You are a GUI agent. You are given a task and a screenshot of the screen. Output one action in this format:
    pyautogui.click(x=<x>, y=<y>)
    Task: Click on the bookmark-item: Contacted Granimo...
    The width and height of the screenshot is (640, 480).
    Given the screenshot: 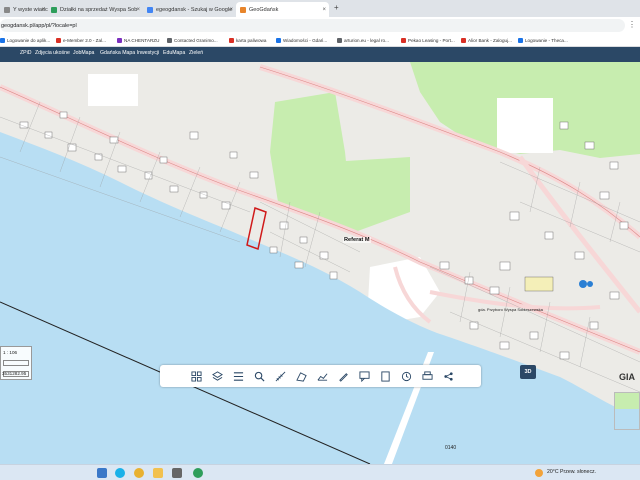 What is the action you would take?
    pyautogui.click(x=192, y=40)
    